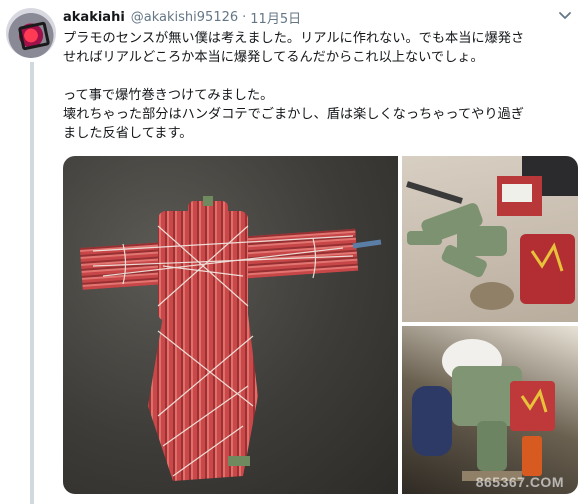 This screenshot has width=586, height=504. I want to click on user-handle: @akakishi95126, so click(184, 17).